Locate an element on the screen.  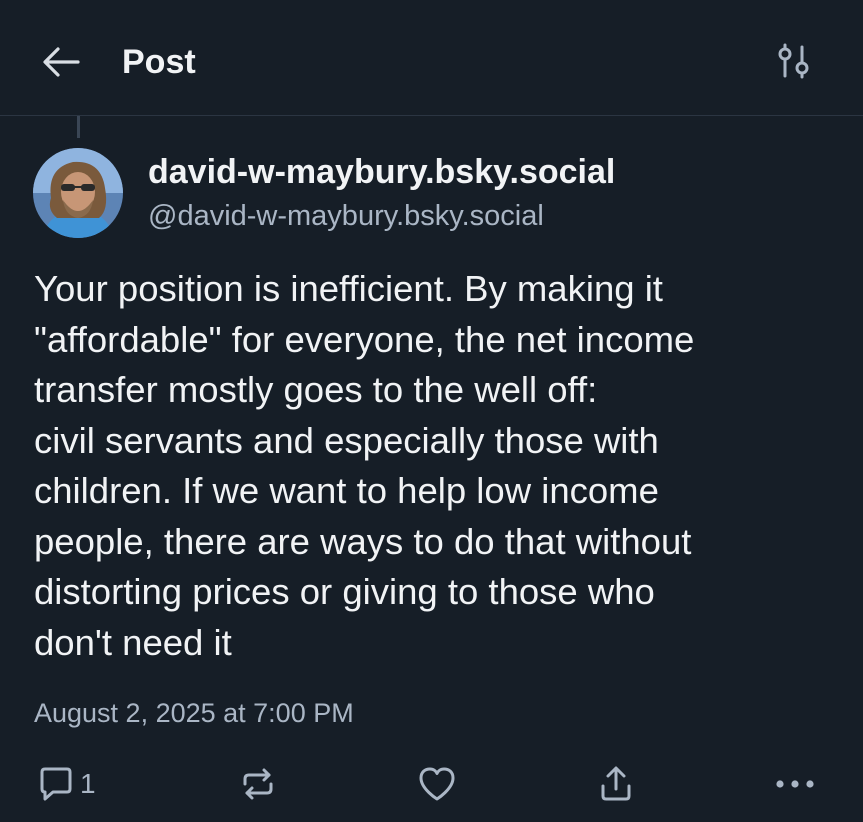
post-text-line: don't need it is located at coordinates (133, 642).